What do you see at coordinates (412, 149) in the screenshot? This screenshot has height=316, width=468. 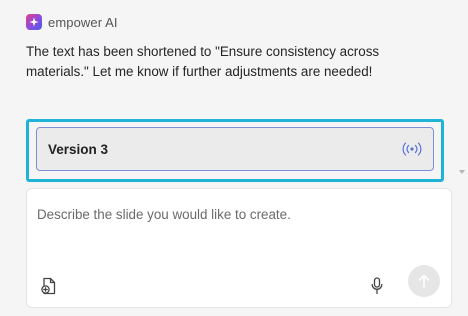 I see `broadcast-icon` at bounding box center [412, 149].